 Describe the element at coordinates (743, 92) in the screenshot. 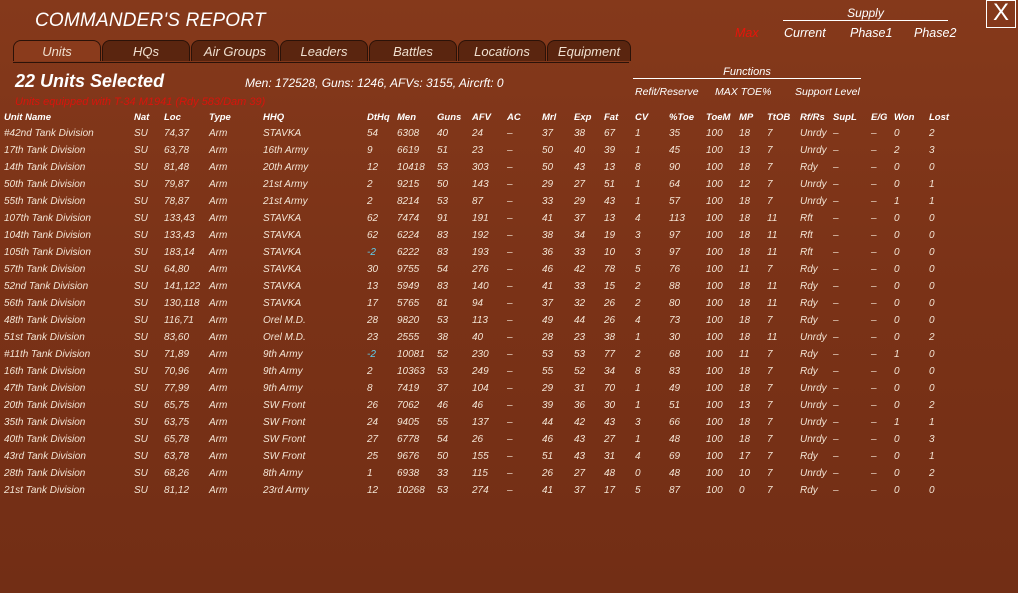

I see `function-max-toe: MAX TOE%` at that location.